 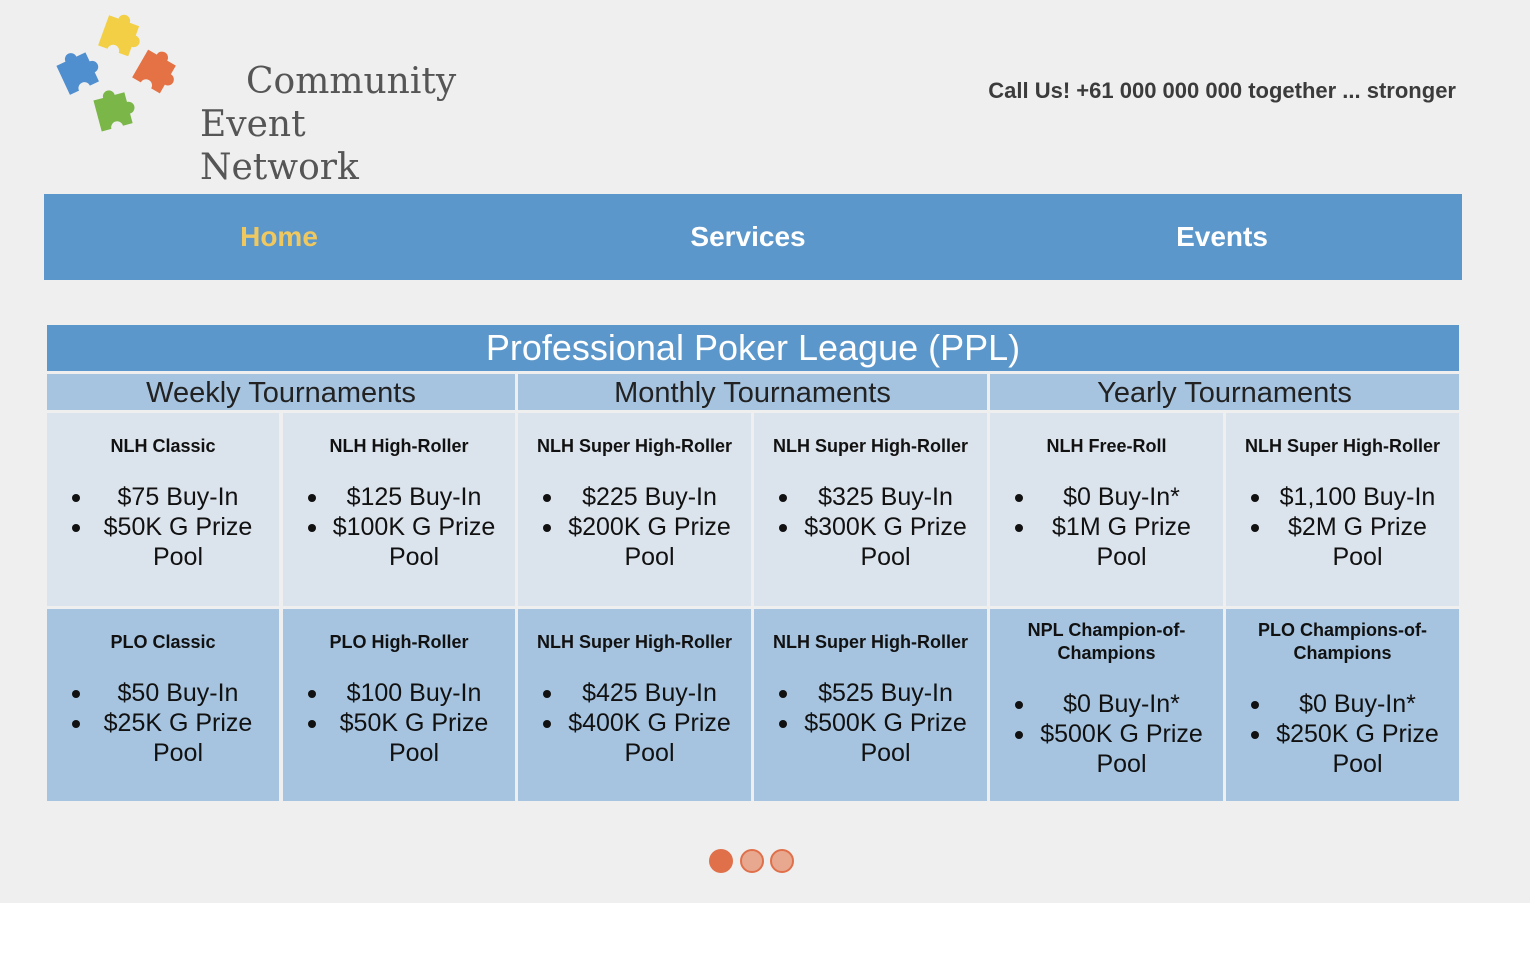 I want to click on tournament-details: $0 Buy-In* $1M G Prize Pool, so click(x=1106, y=527).